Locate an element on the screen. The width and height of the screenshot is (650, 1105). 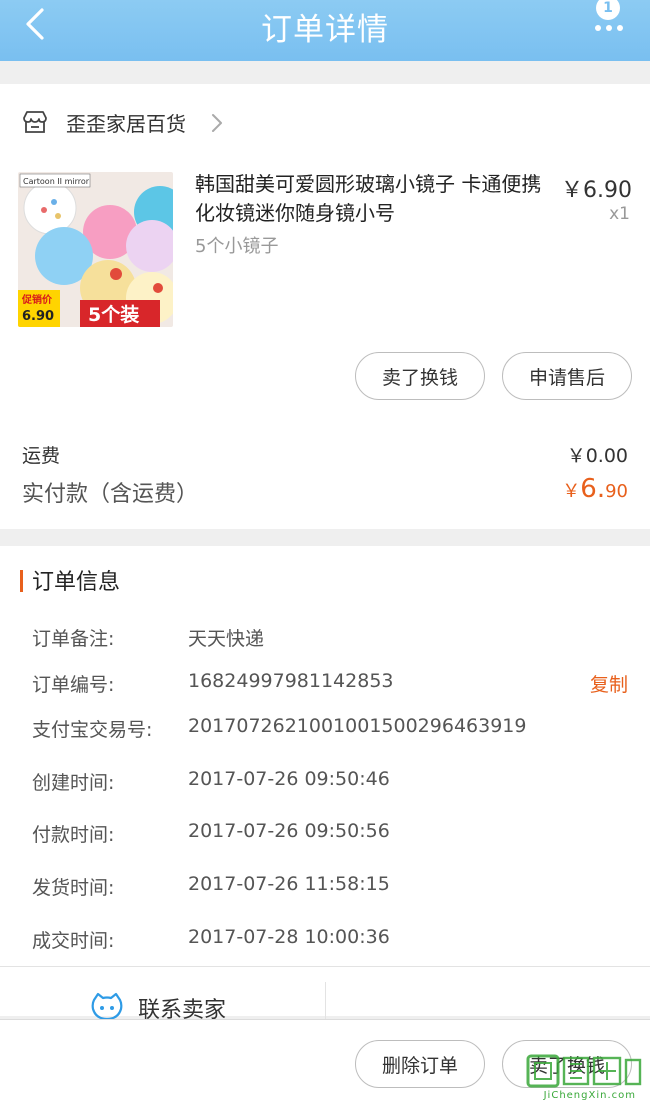
info-label-order-number: 订单编号: is located at coordinates (73, 685).